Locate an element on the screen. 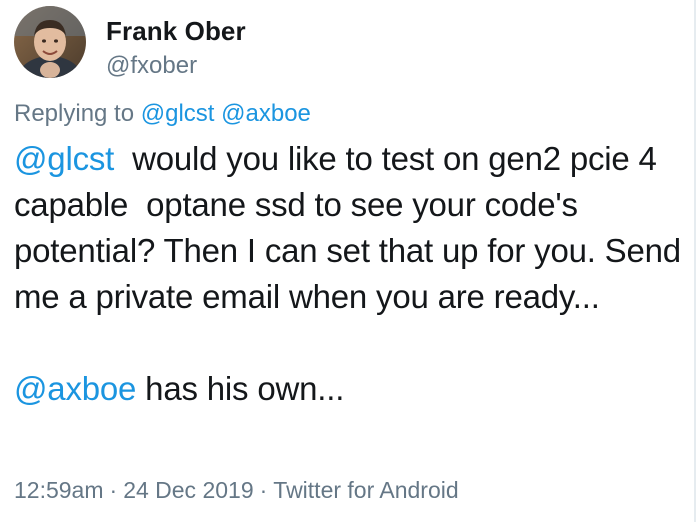 This screenshot has height=522, width=696. mention-glcst: @glcst is located at coordinates (64, 158).